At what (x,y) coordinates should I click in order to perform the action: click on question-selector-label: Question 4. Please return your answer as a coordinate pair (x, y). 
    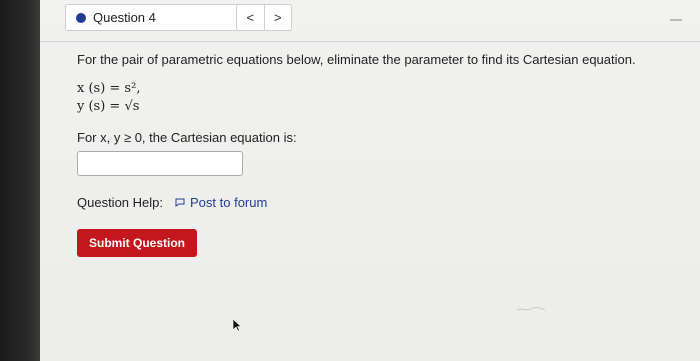
    Looking at the image, I should click on (124, 17).